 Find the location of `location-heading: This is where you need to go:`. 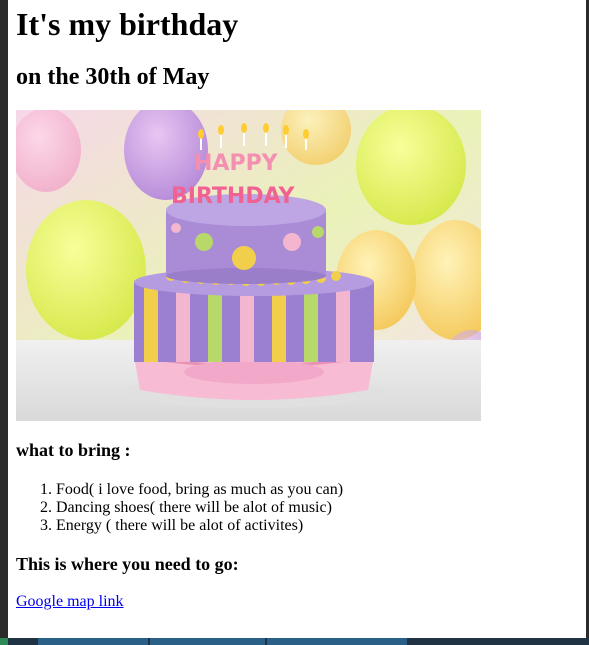

location-heading: This is where you need to go: is located at coordinates (127, 564).